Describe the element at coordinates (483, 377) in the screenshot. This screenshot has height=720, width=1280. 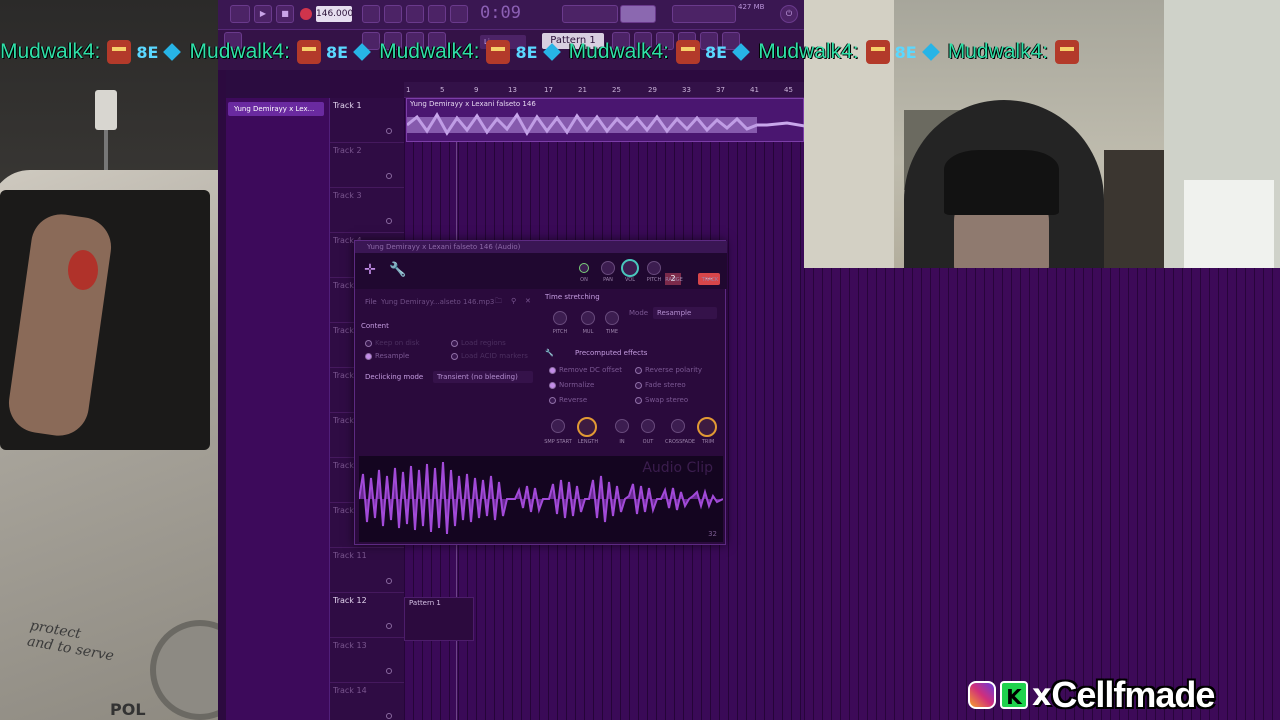
I see `declicking-select: Transient (no bleeding)` at that location.